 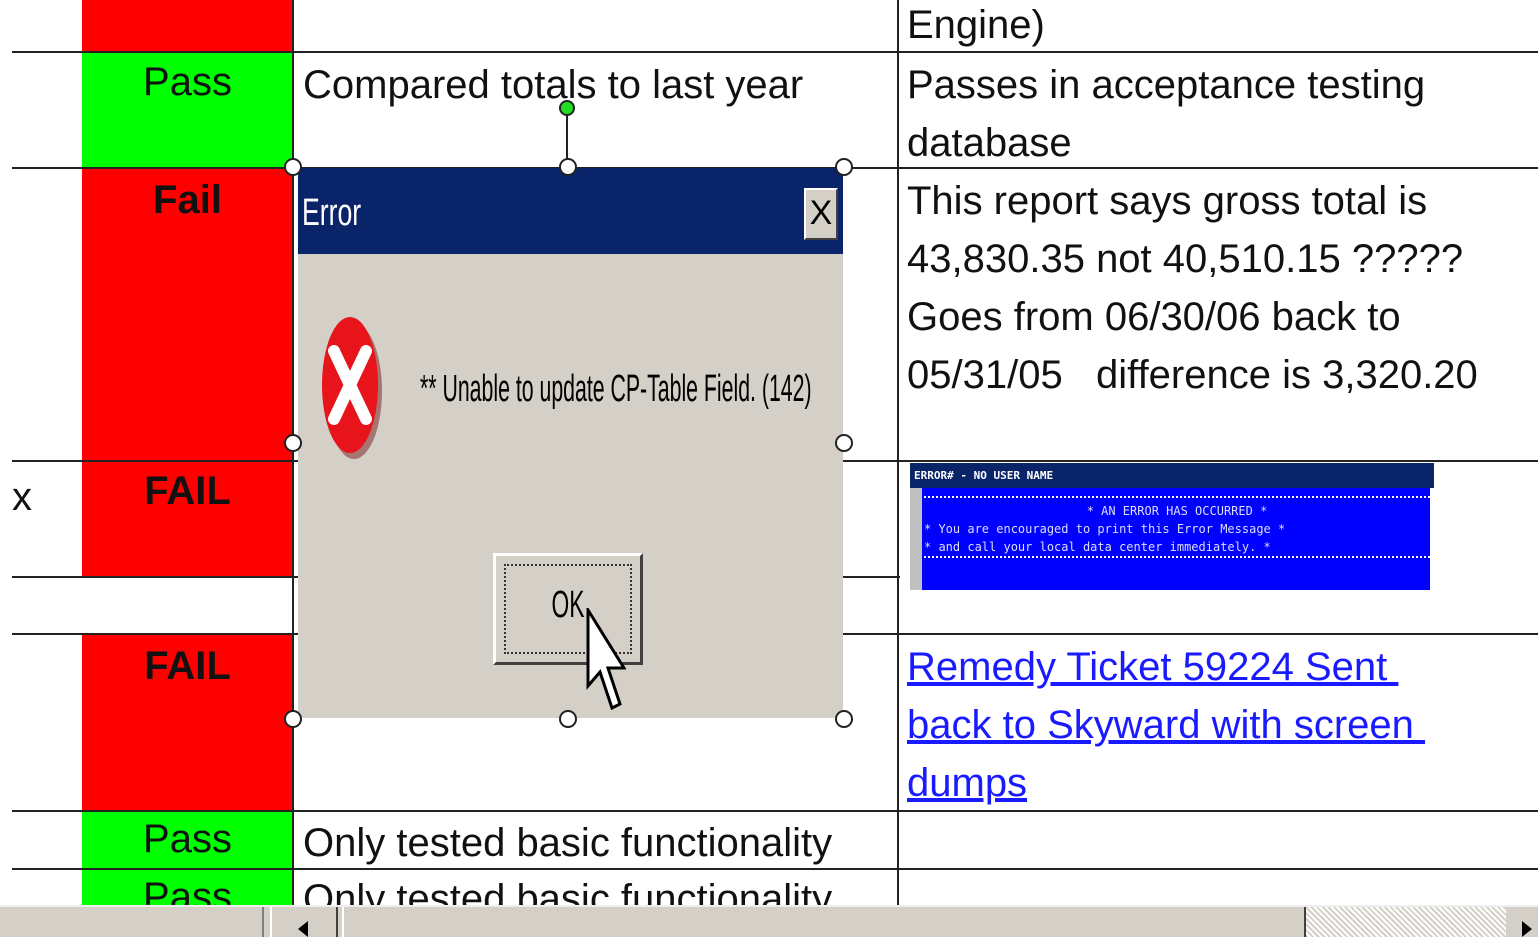 I want to click on mouse-cursor-icon, so click(x=606, y=659).